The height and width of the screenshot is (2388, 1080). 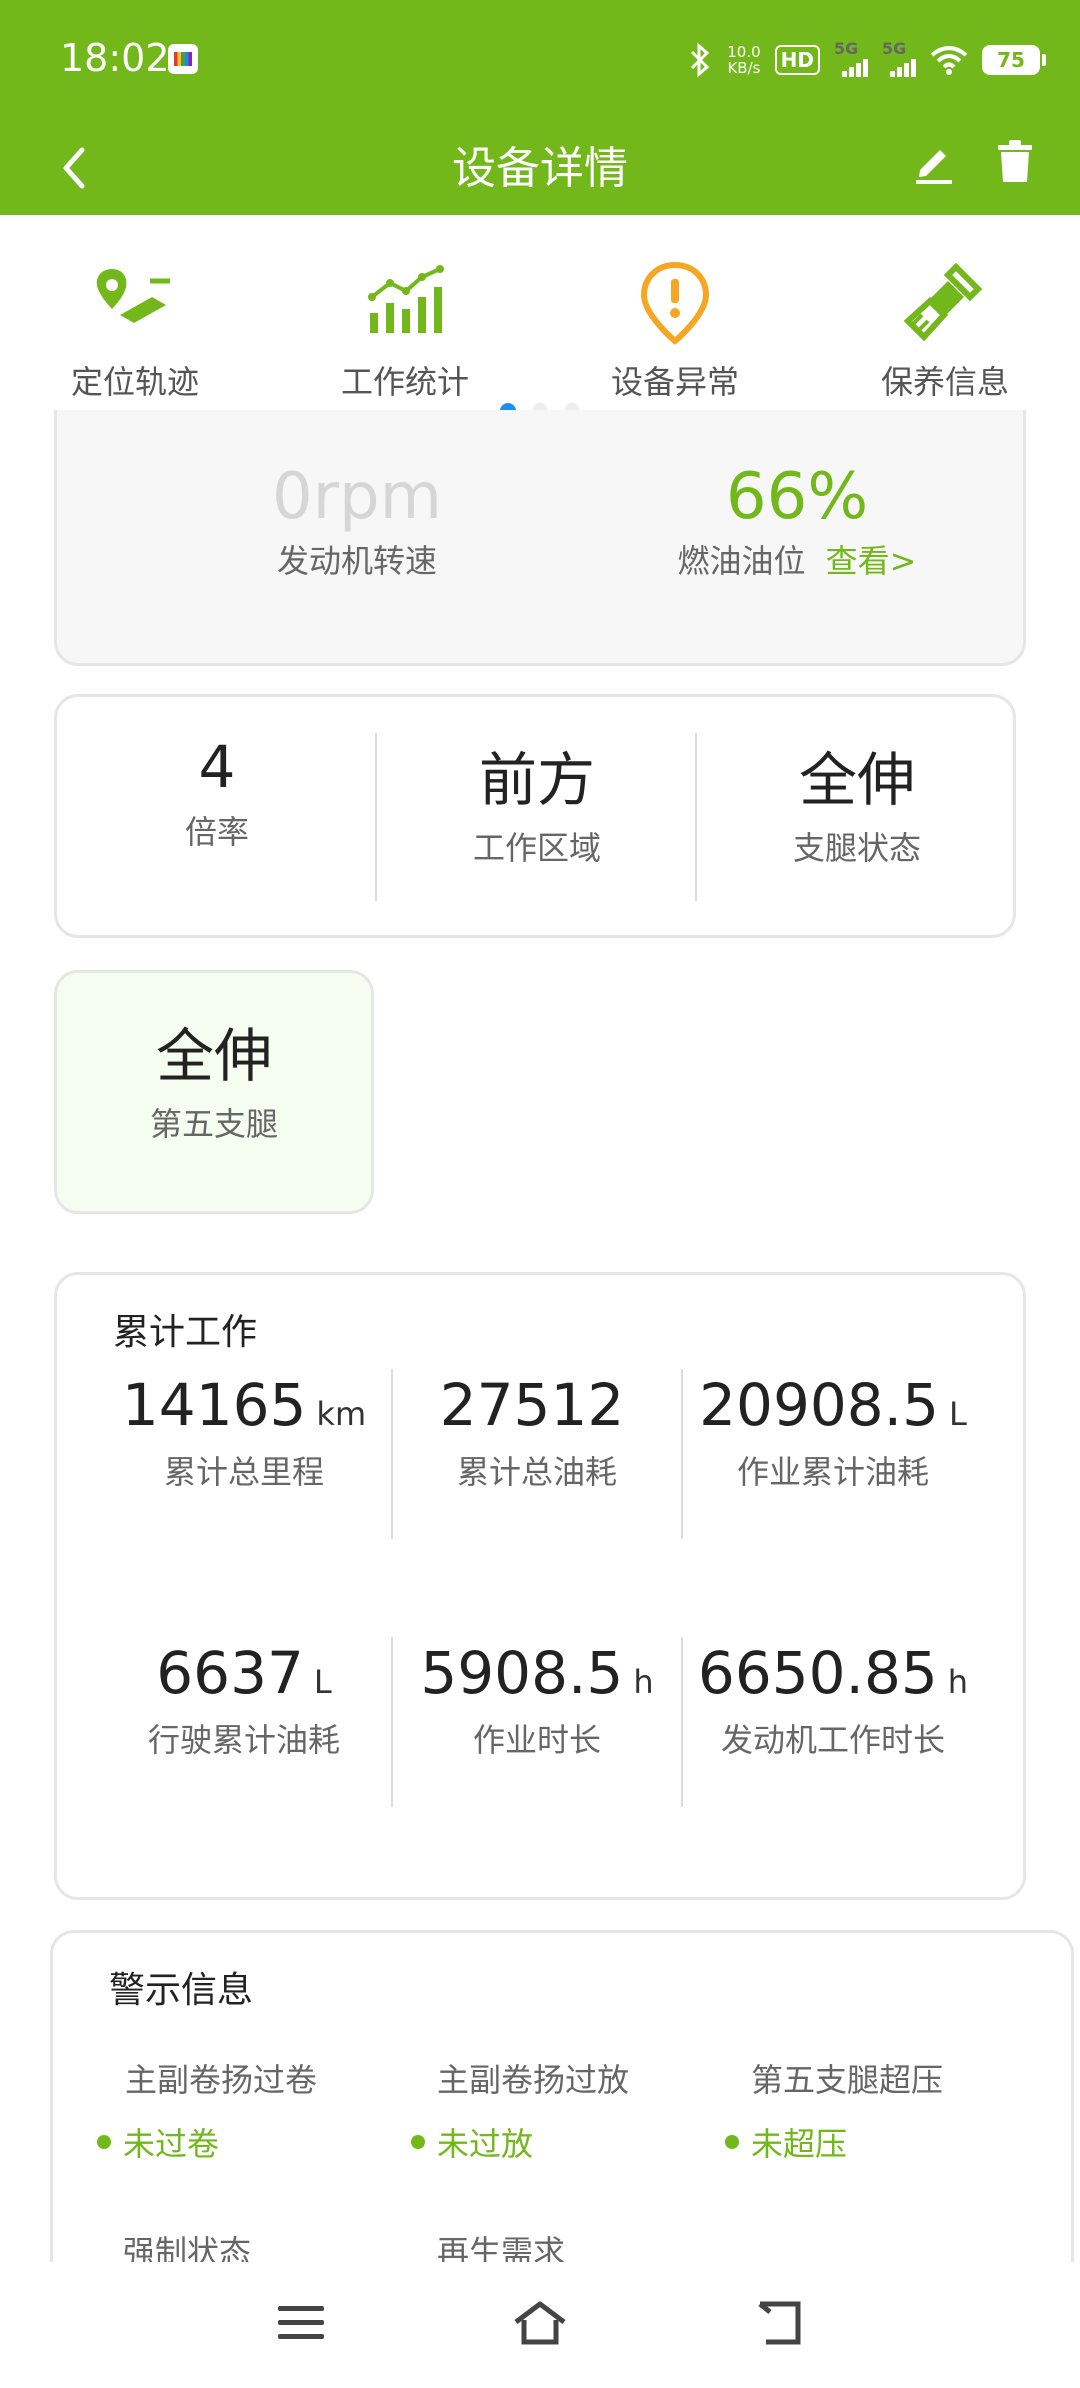 I want to click on system-nav-bar, so click(x=540, y=2325).